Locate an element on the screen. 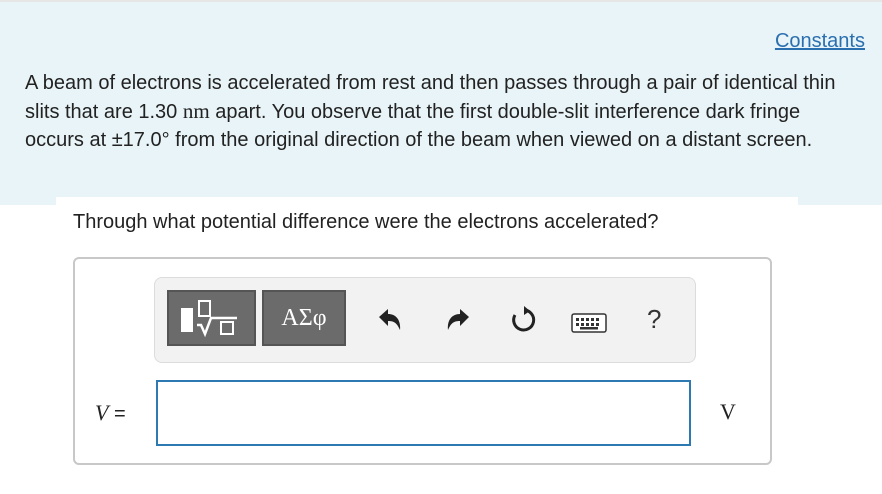  help-icon: ? is located at coordinates (654, 319).